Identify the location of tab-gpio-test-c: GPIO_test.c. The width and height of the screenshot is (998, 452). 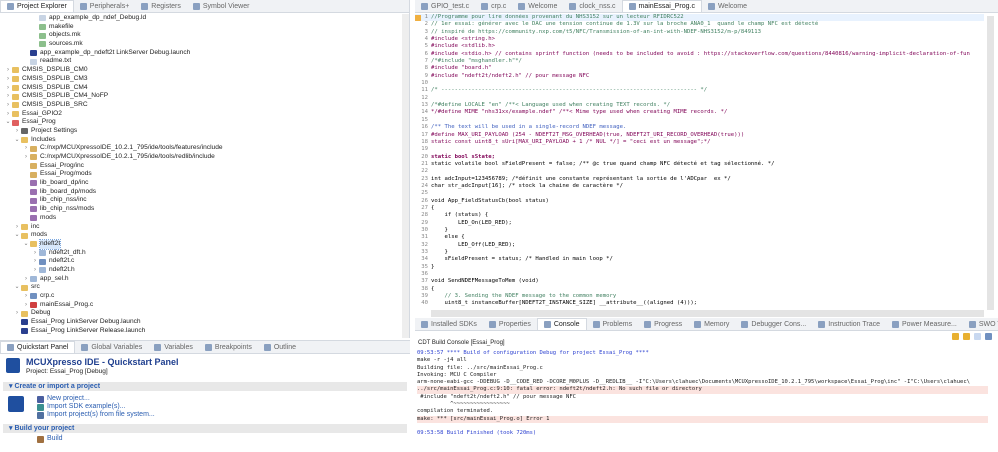
(445, 6).